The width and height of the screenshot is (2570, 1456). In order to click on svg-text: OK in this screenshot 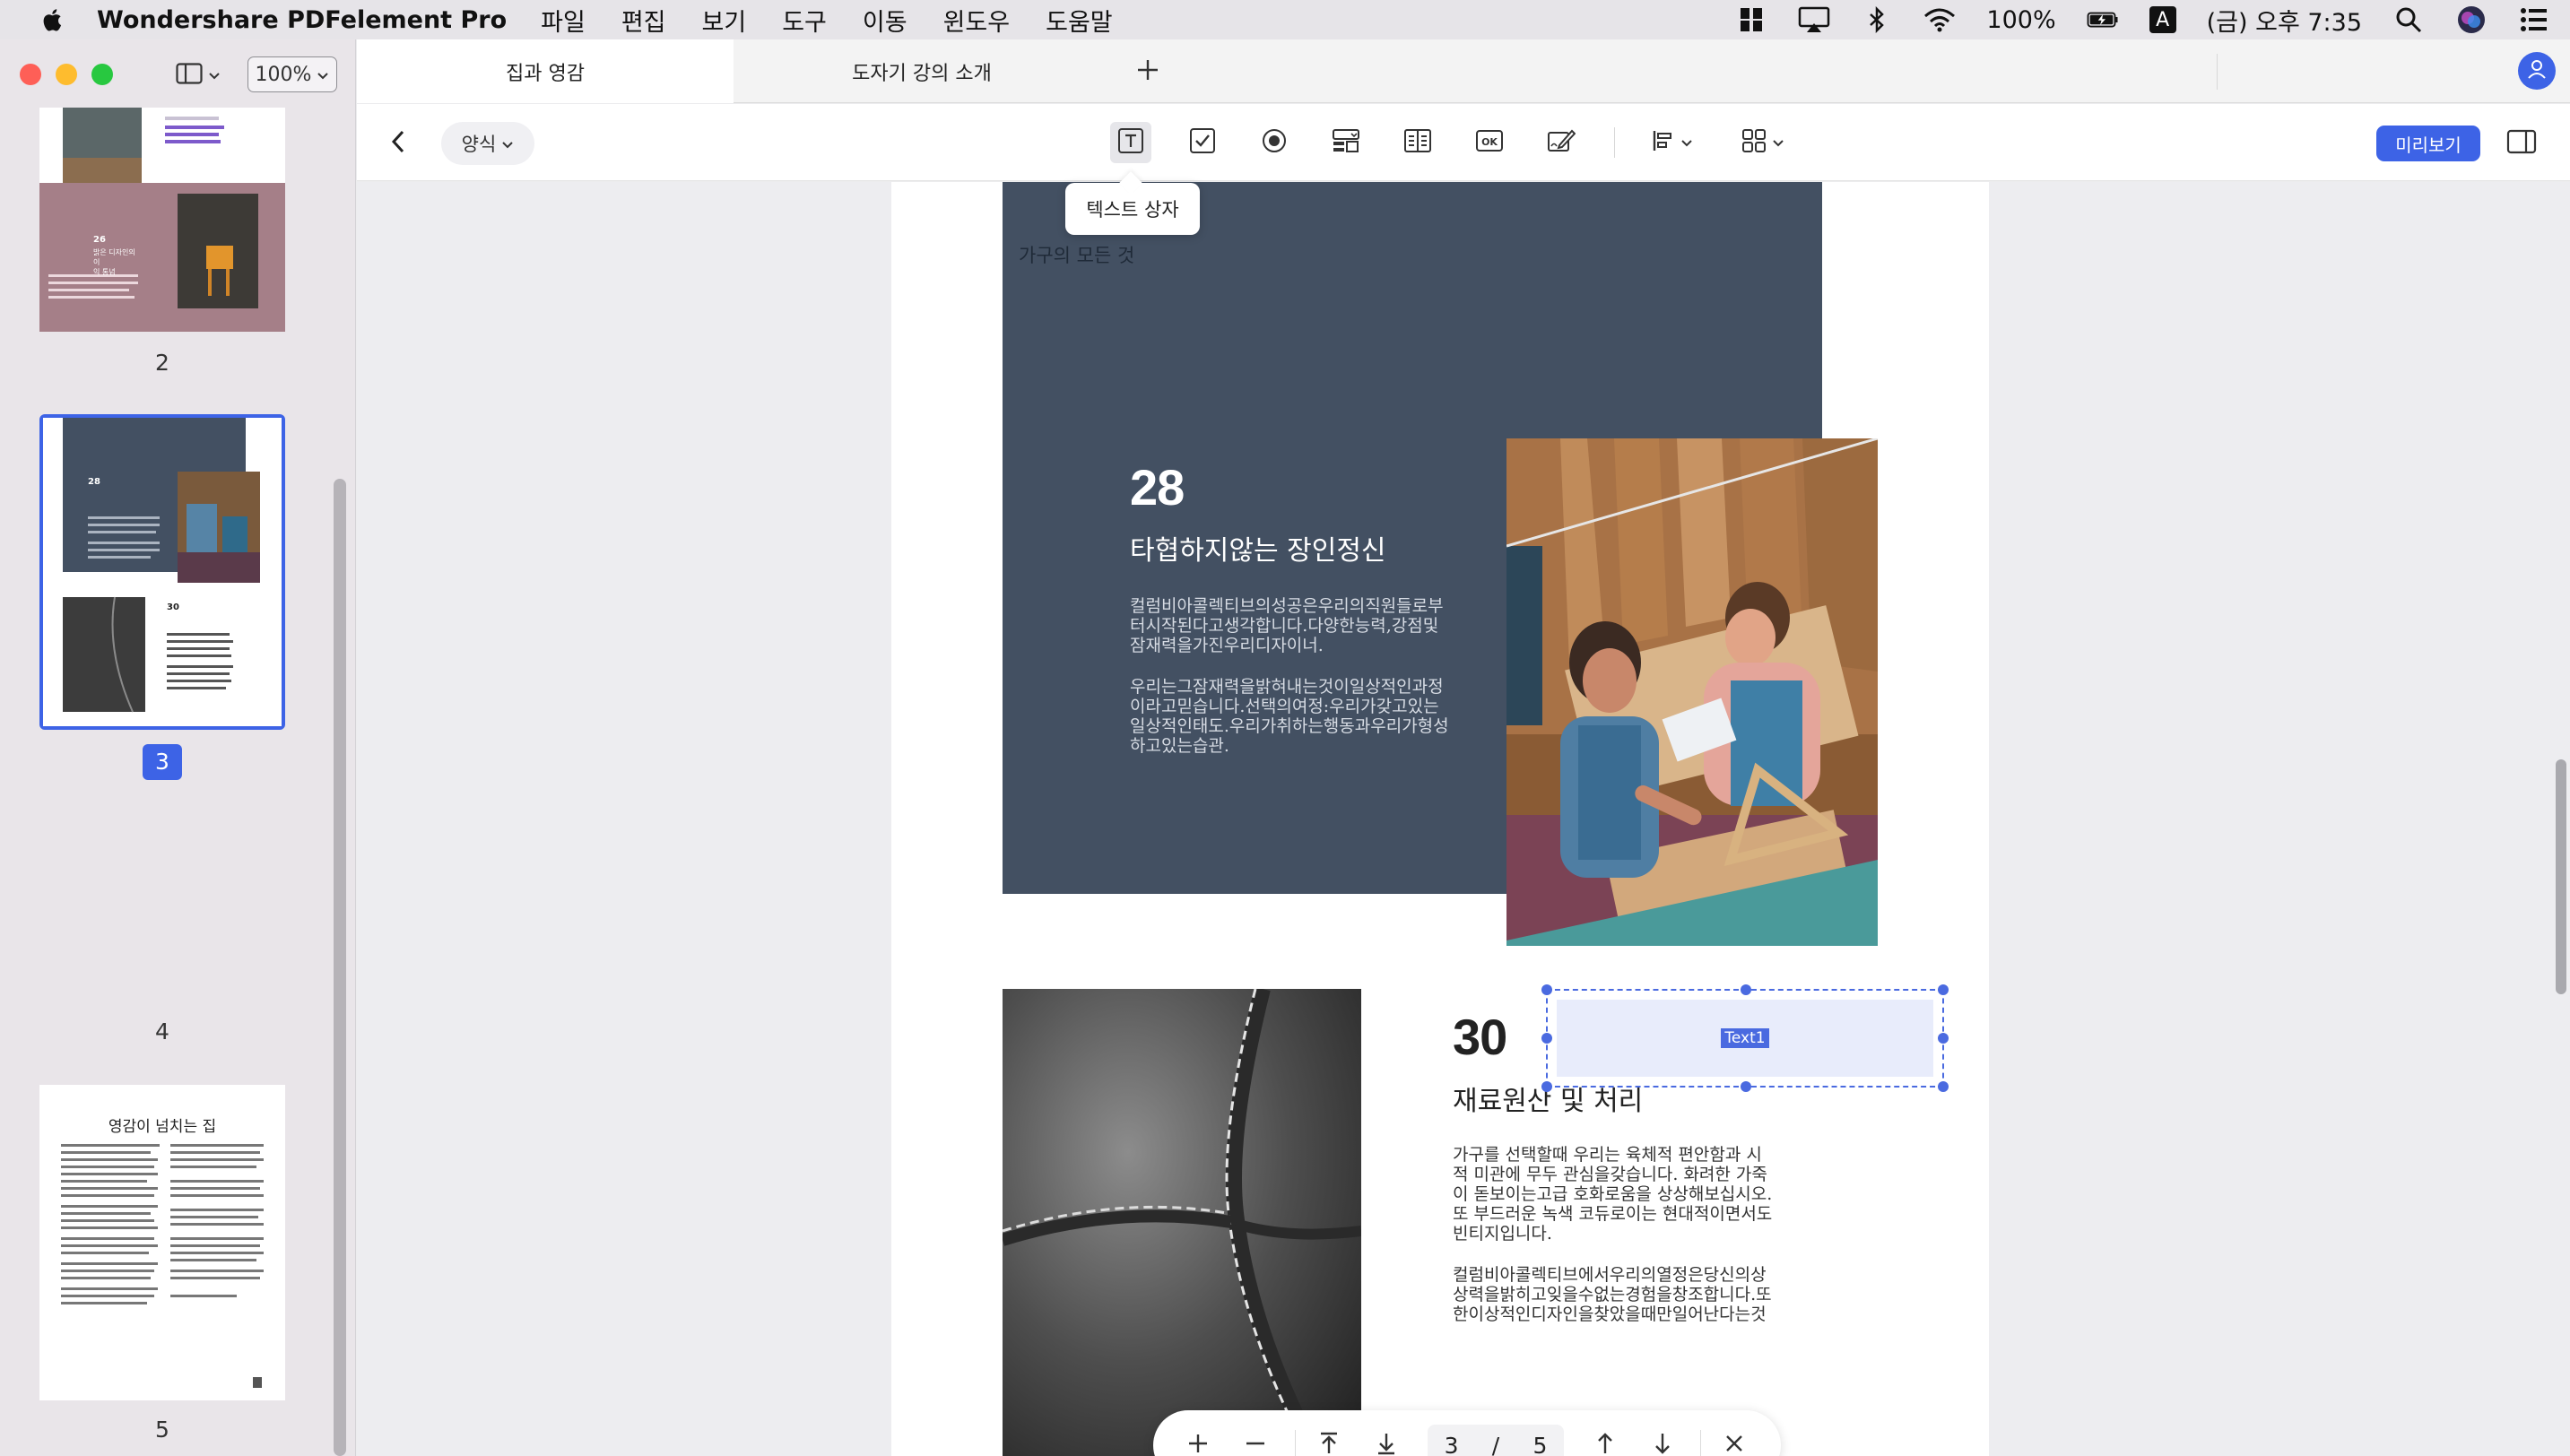, I will do `click(1490, 142)`.